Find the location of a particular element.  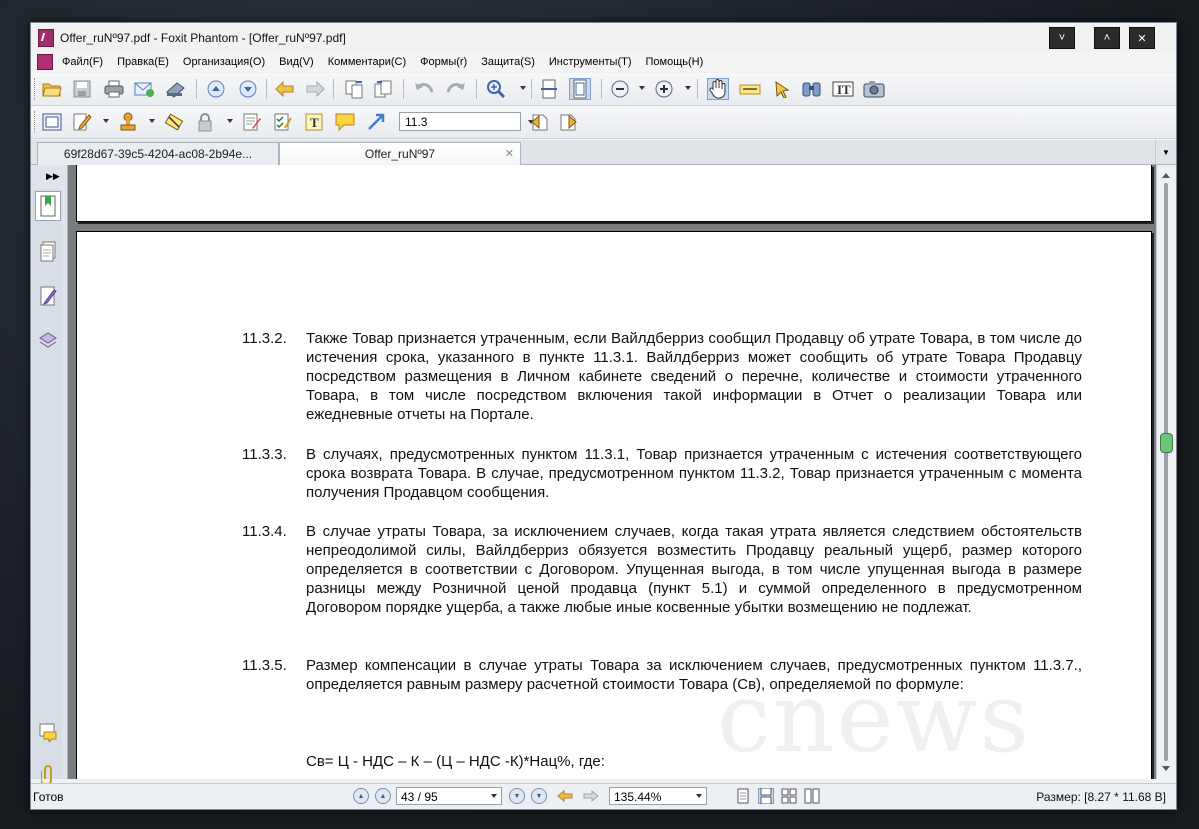

previous-page-icon is located at coordinates (216, 89).